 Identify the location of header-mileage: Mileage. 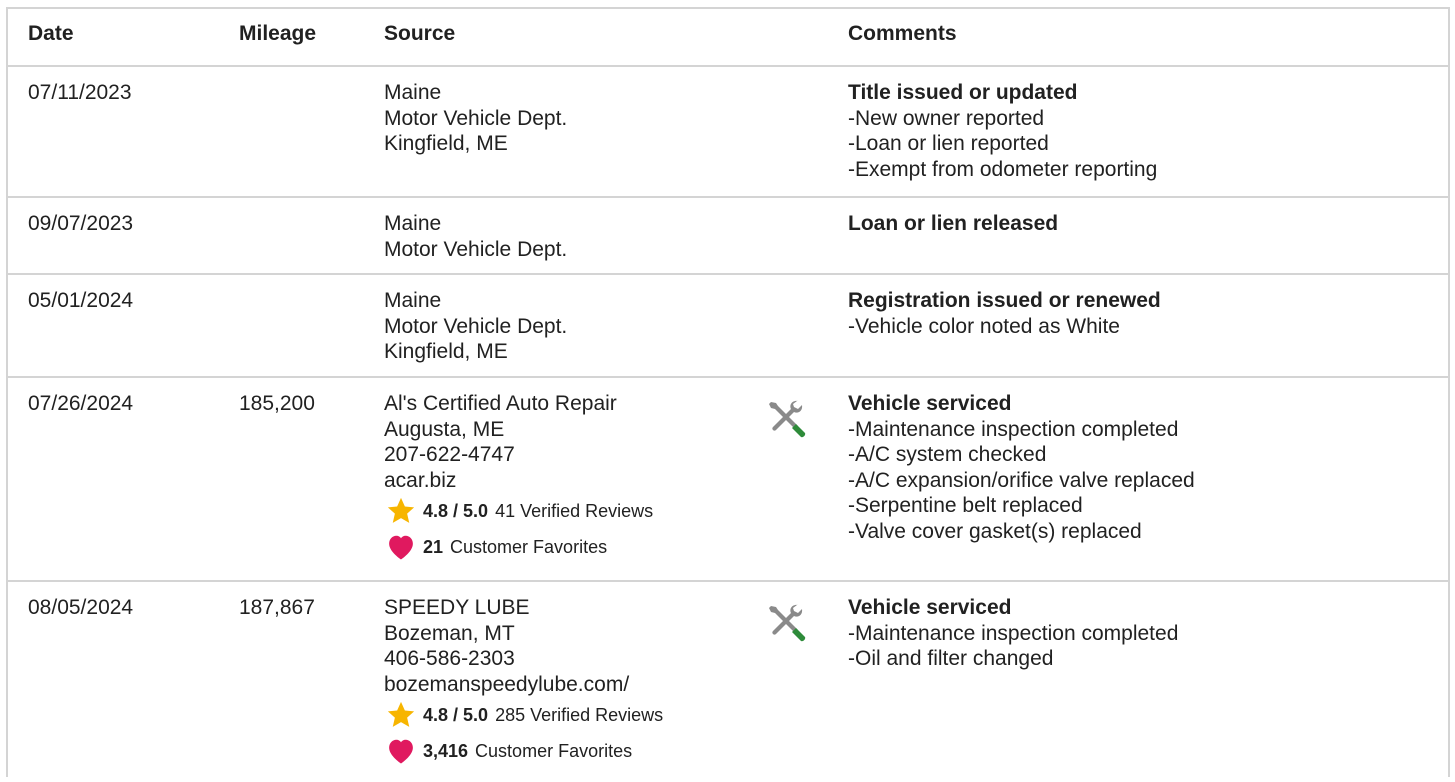
(278, 33).